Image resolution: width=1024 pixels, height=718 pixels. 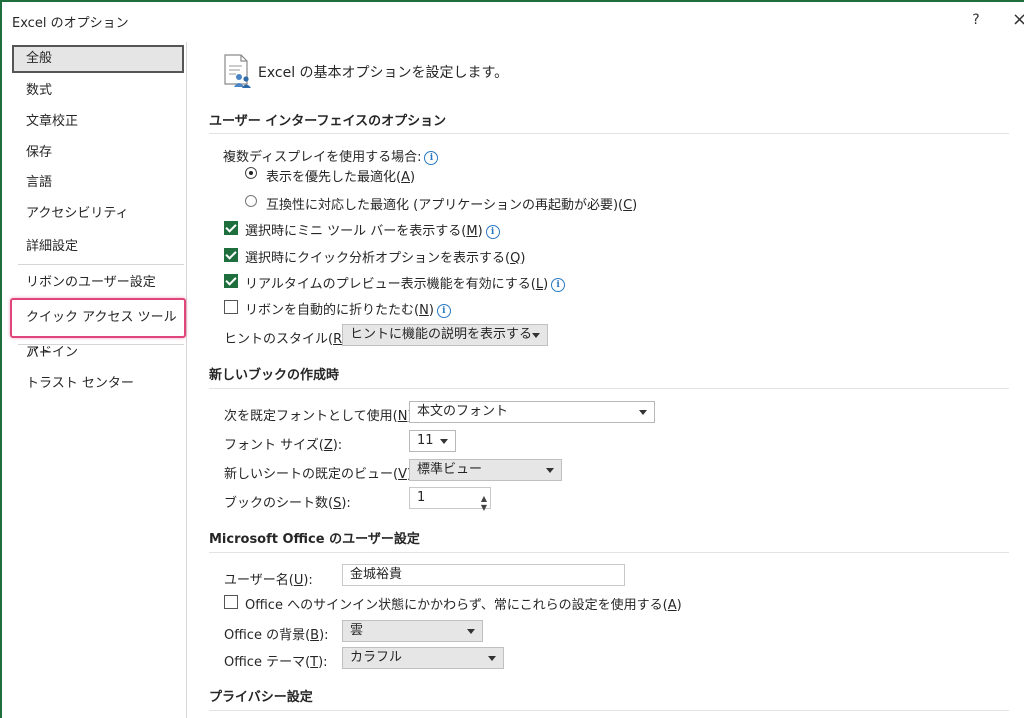 What do you see at coordinates (314, 539) in the screenshot?
I see `section-title-office: Microsoft Office のユーザー設定` at bounding box center [314, 539].